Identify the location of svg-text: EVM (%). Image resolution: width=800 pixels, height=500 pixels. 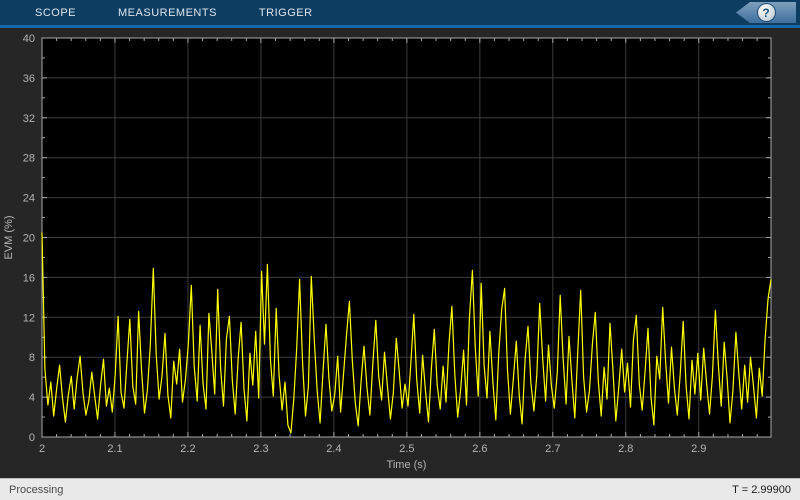
(9, 238).